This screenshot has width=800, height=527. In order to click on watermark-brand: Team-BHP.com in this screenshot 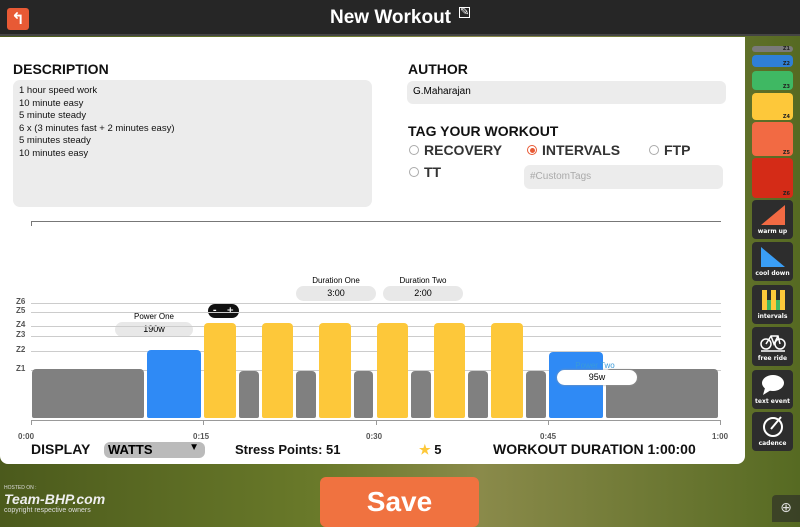, I will do `click(55, 499)`.